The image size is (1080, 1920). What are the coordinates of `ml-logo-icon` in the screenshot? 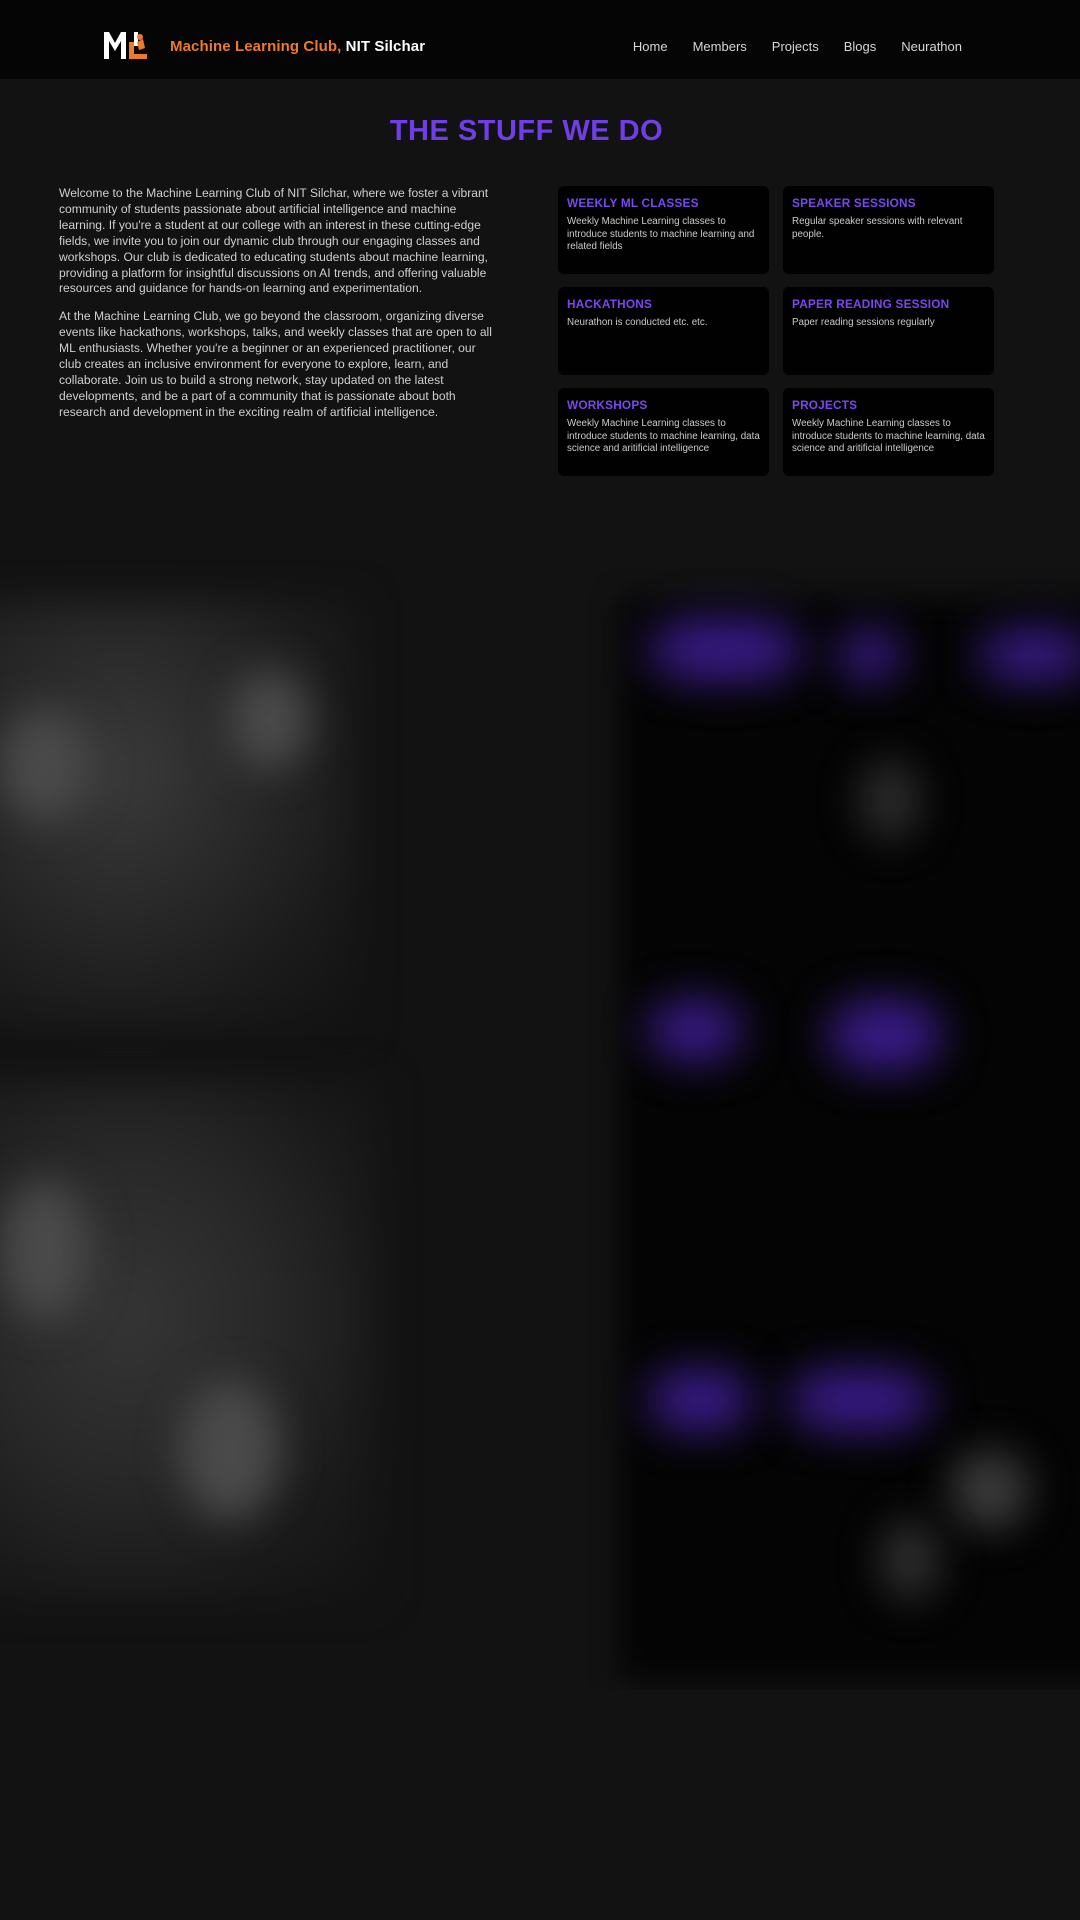 It's located at (127, 45).